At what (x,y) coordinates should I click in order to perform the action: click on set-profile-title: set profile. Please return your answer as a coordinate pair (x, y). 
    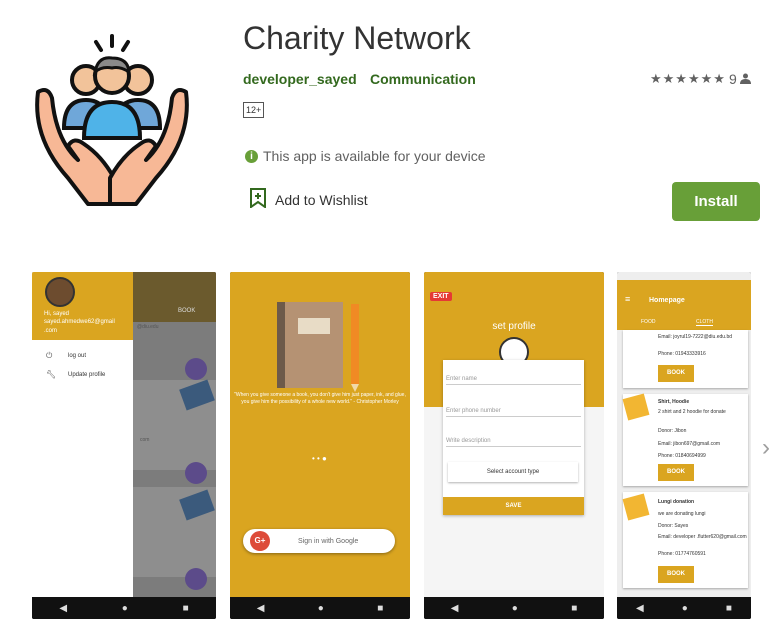
    Looking at the image, I should click on (514, 326).